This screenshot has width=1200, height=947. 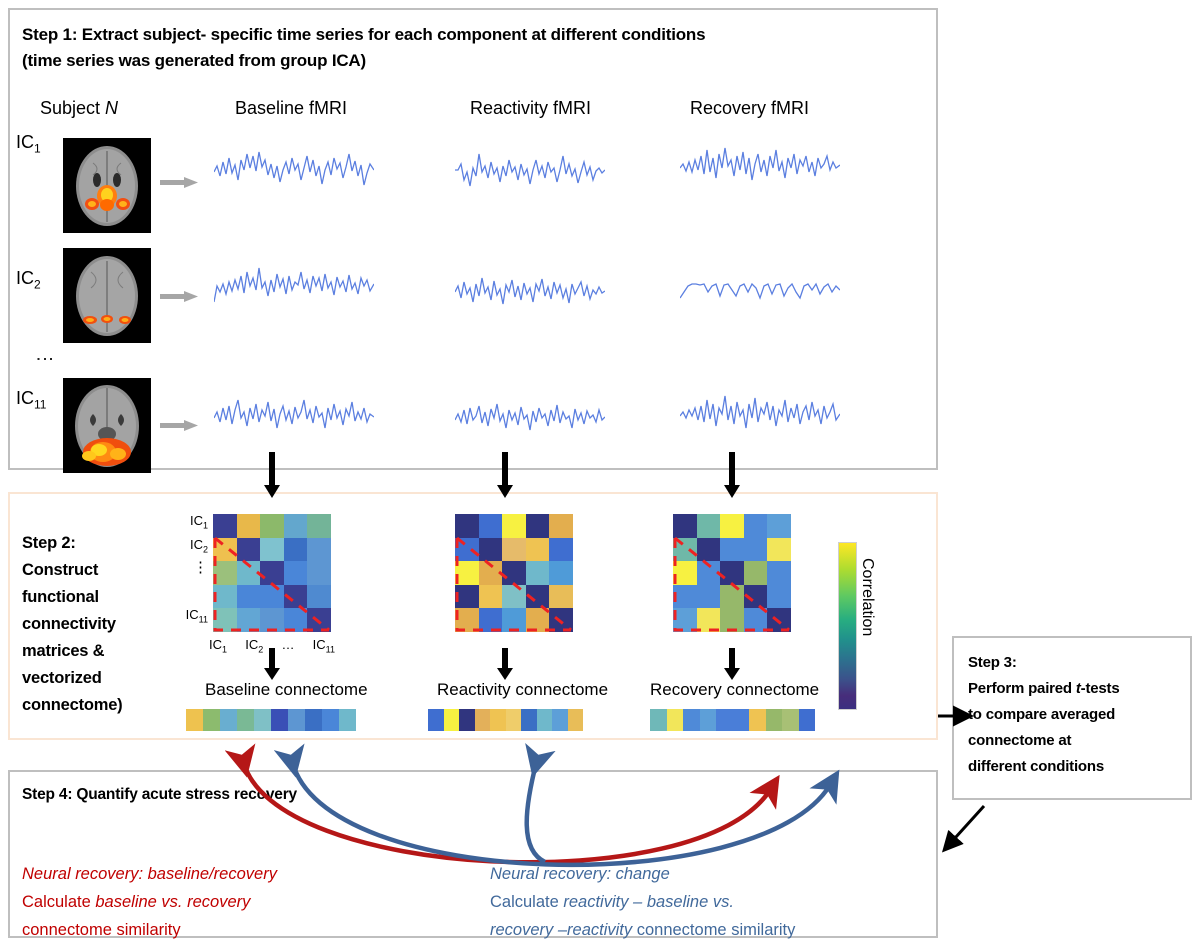 What do you see at coordinates (294, 419) in the screenshot?
I see `timeseries-ic11-baseline` at bounding box center [294, 419].